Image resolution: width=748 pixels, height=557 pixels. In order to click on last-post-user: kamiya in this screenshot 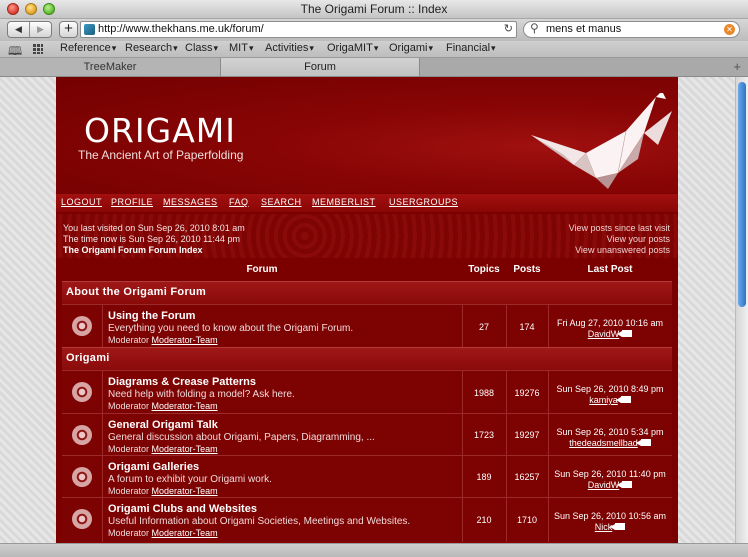, I will do `click(603, 400)`.